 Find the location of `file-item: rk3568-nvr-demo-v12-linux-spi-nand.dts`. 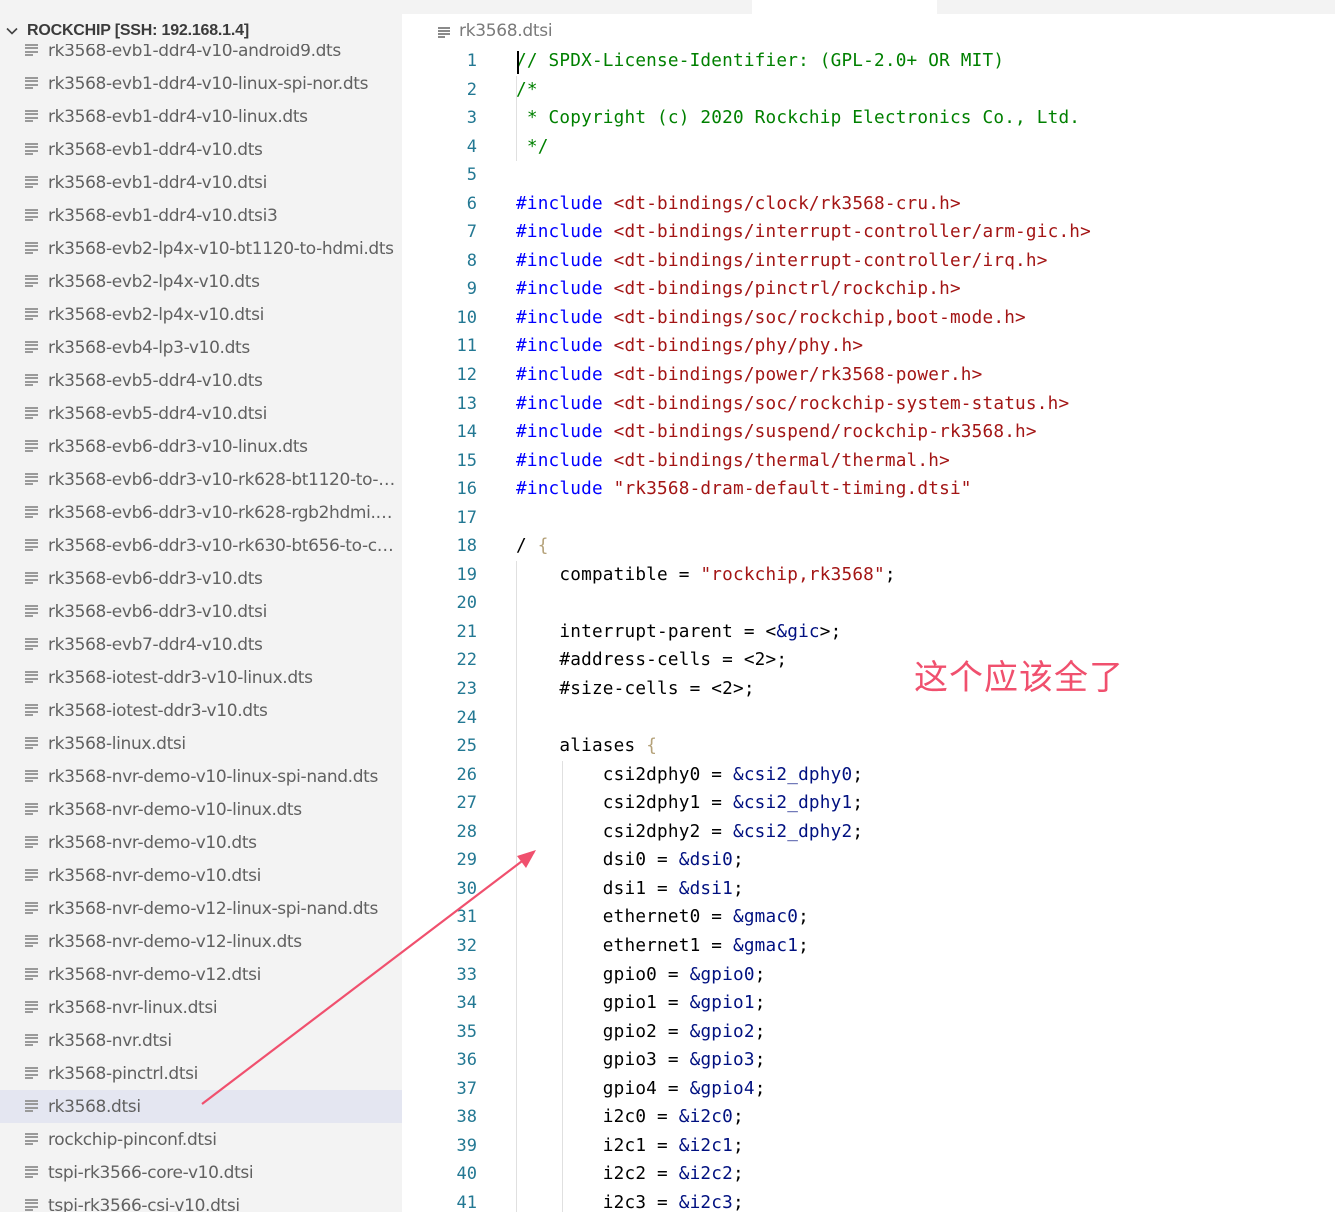

file-item: rk3568-nvr-demo-v12-linux-spi-nand.dts is located at coordinates (201, 908).